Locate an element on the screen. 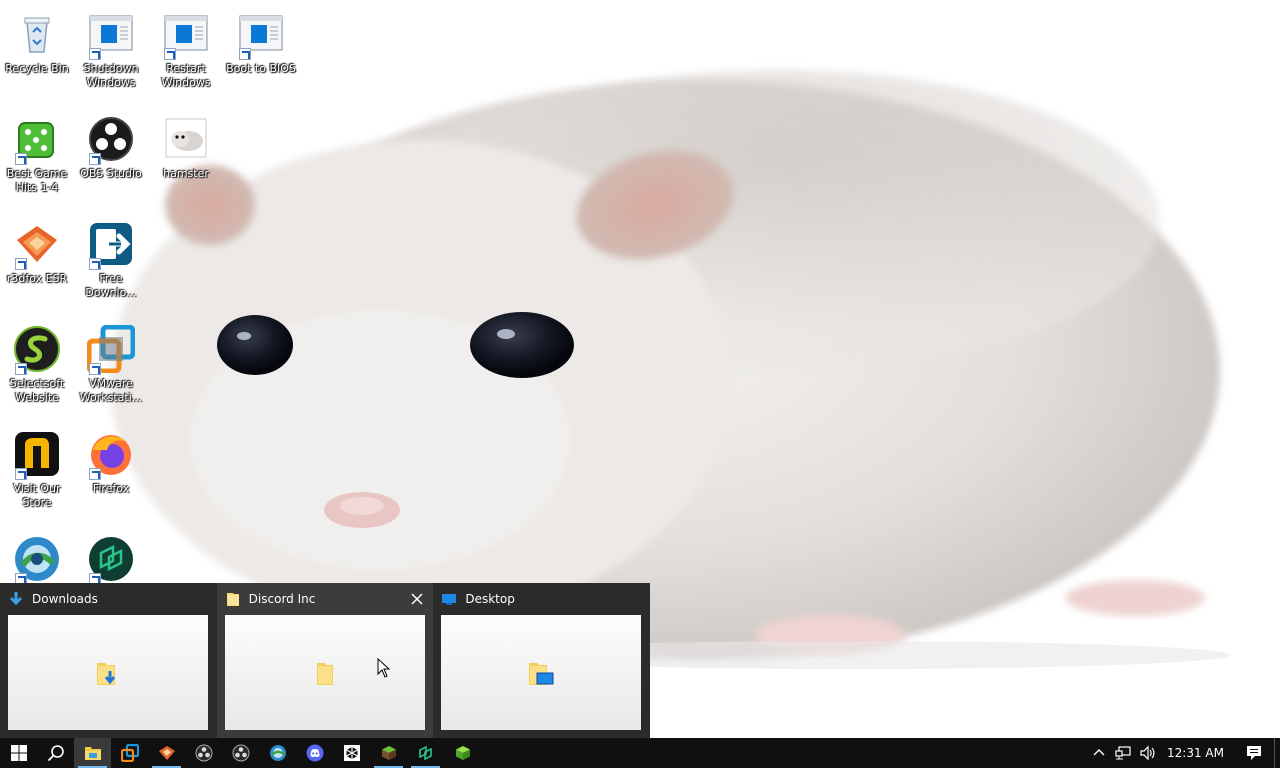  desktop-icon-selectsoft-website: Selectsoft Website is located at coordinates (37, 371).